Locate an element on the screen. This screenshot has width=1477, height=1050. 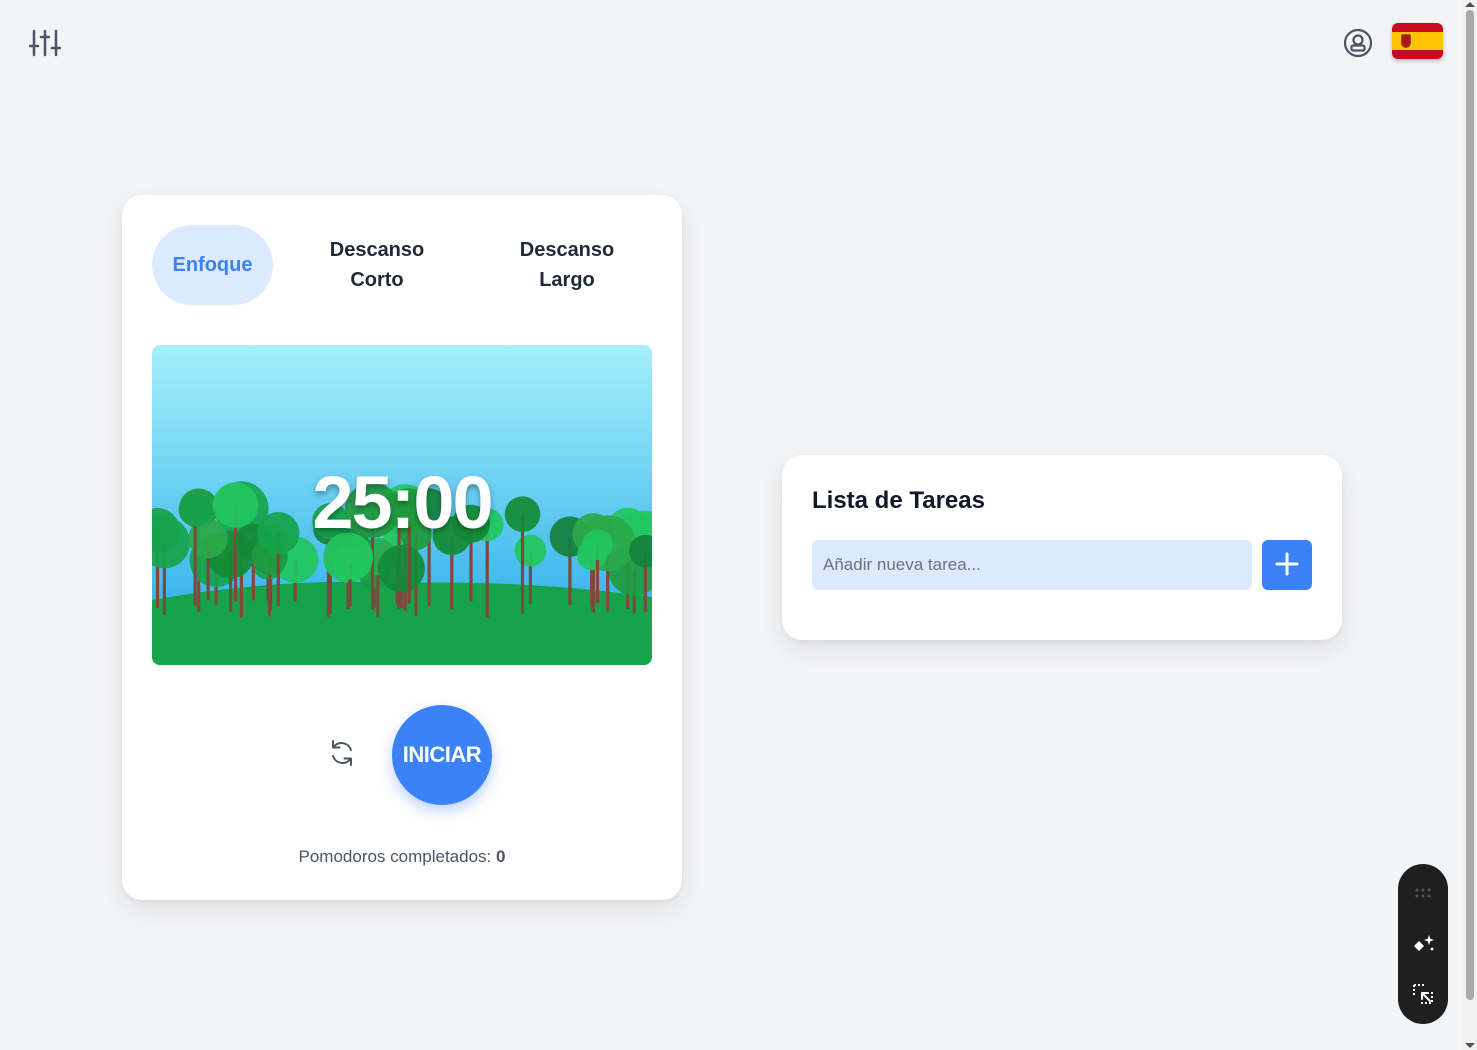
toolbar-drag-handle is located at coordinates (1423, 894).